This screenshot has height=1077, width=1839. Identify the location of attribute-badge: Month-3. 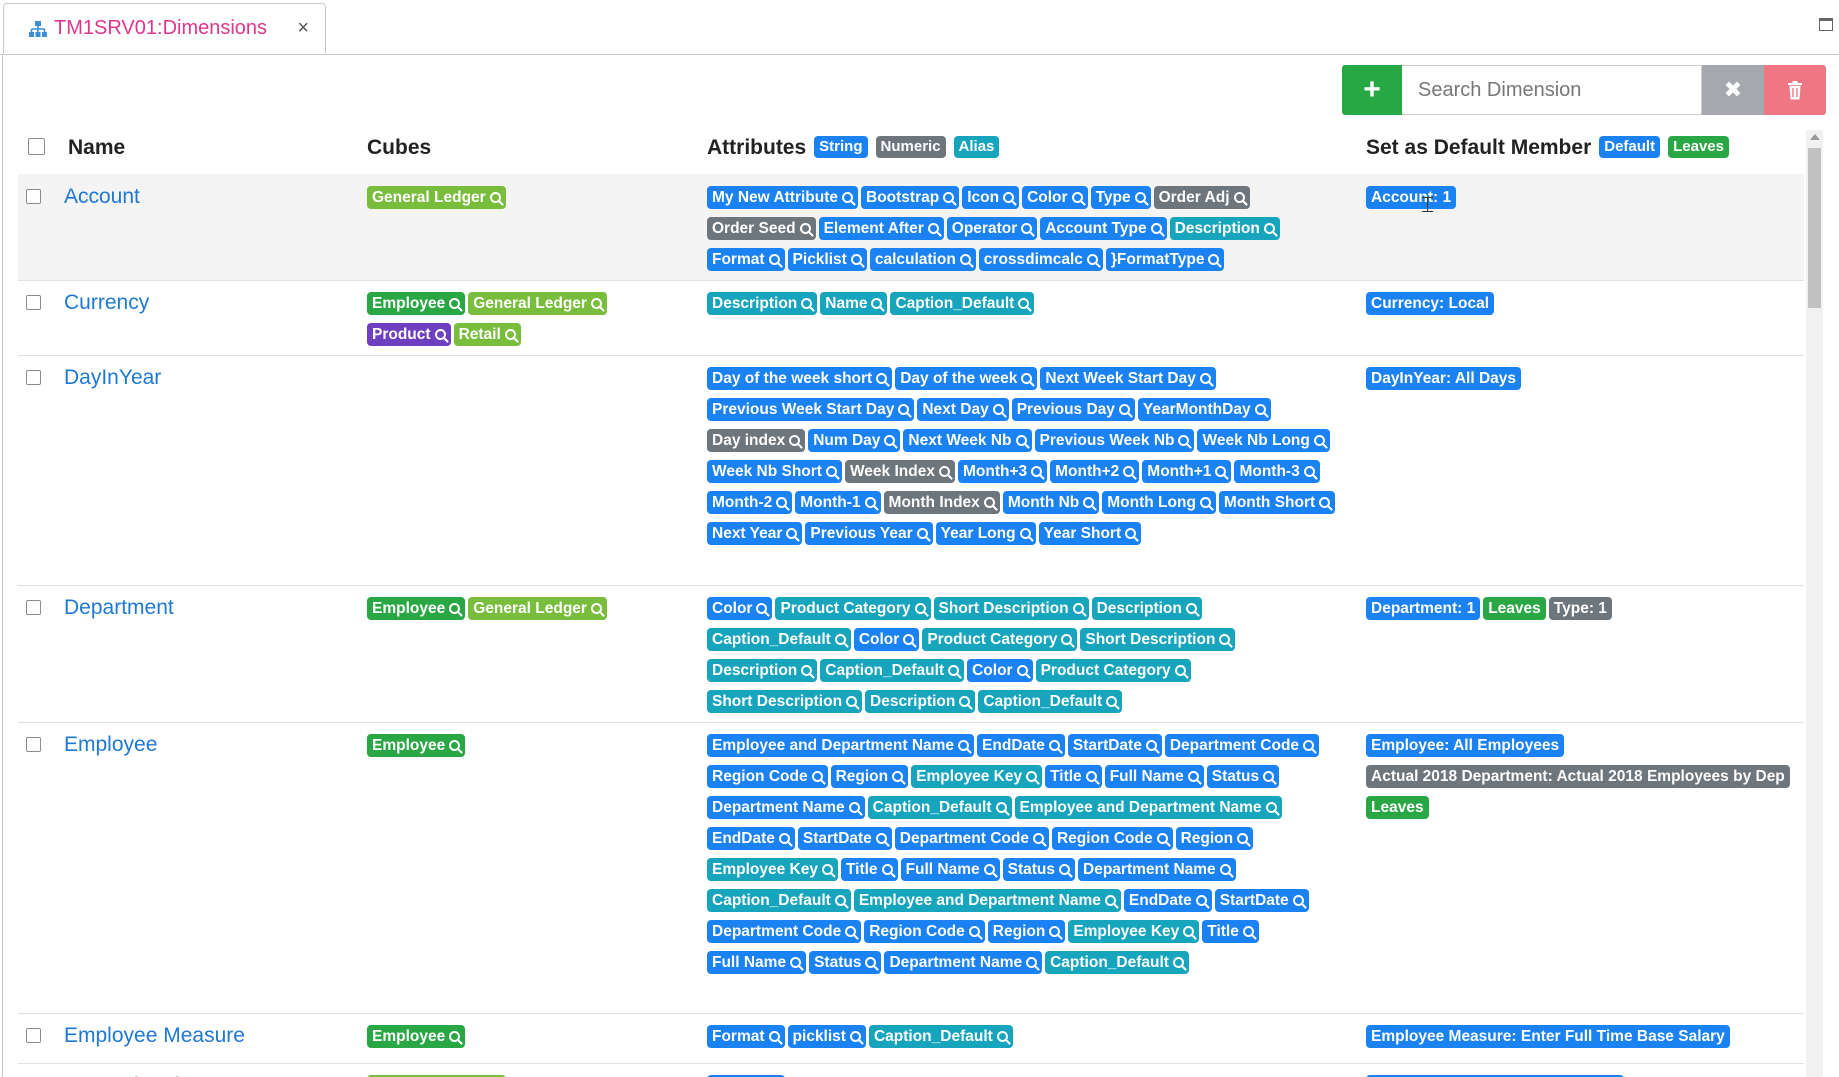
(1277, 471).